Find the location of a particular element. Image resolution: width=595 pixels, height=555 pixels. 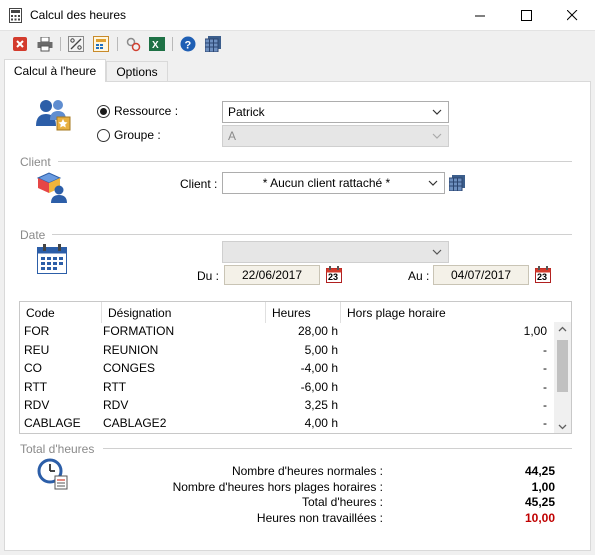

close-icon is located at coordinates (571, 15).